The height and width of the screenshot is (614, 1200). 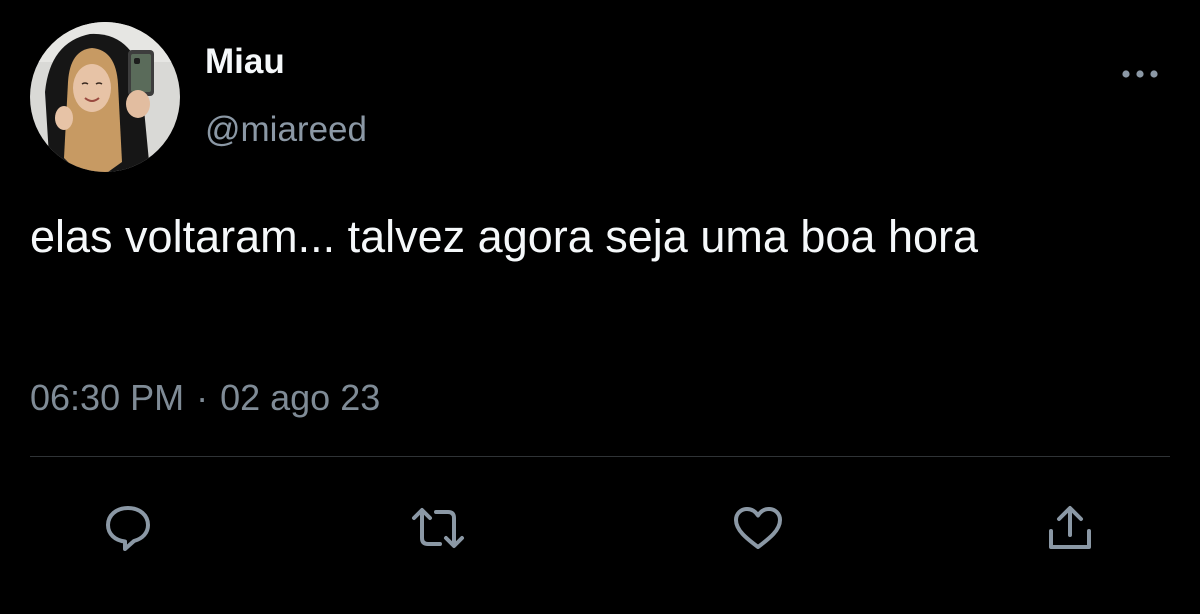 I want to click on share-icon, so click(x=1070, y=527).